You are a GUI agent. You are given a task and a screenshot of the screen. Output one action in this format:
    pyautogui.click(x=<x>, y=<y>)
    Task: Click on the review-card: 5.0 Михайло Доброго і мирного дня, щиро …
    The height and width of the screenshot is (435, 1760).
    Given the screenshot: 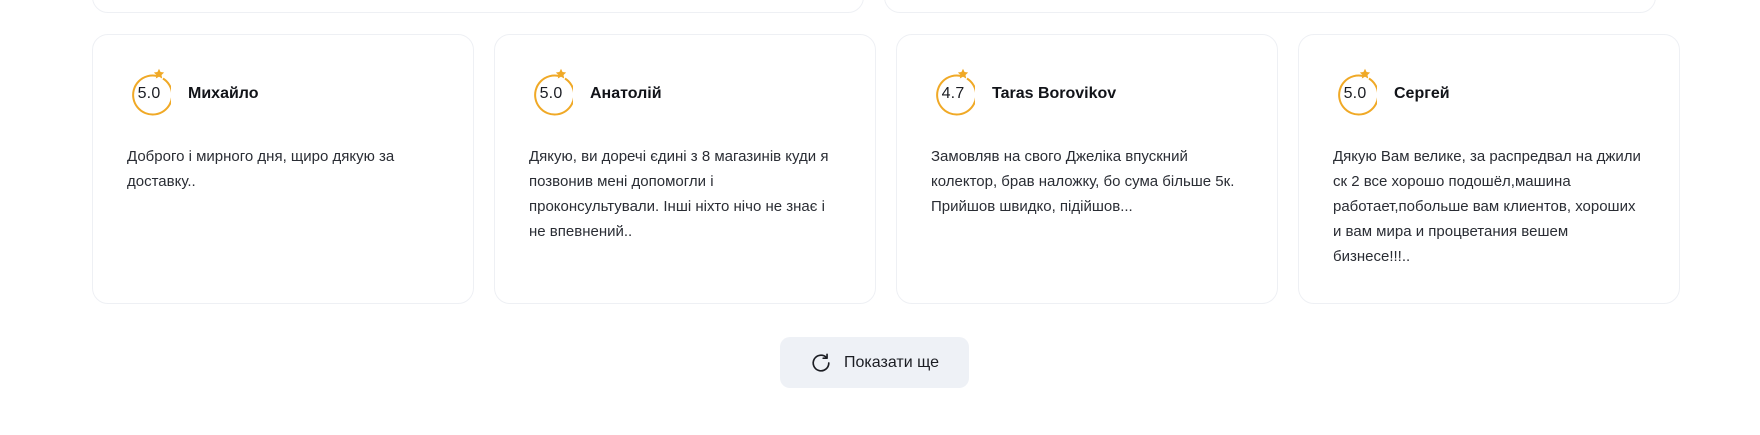 What is the action you would take?
    pyautogui.click(x=283, y=169)
    